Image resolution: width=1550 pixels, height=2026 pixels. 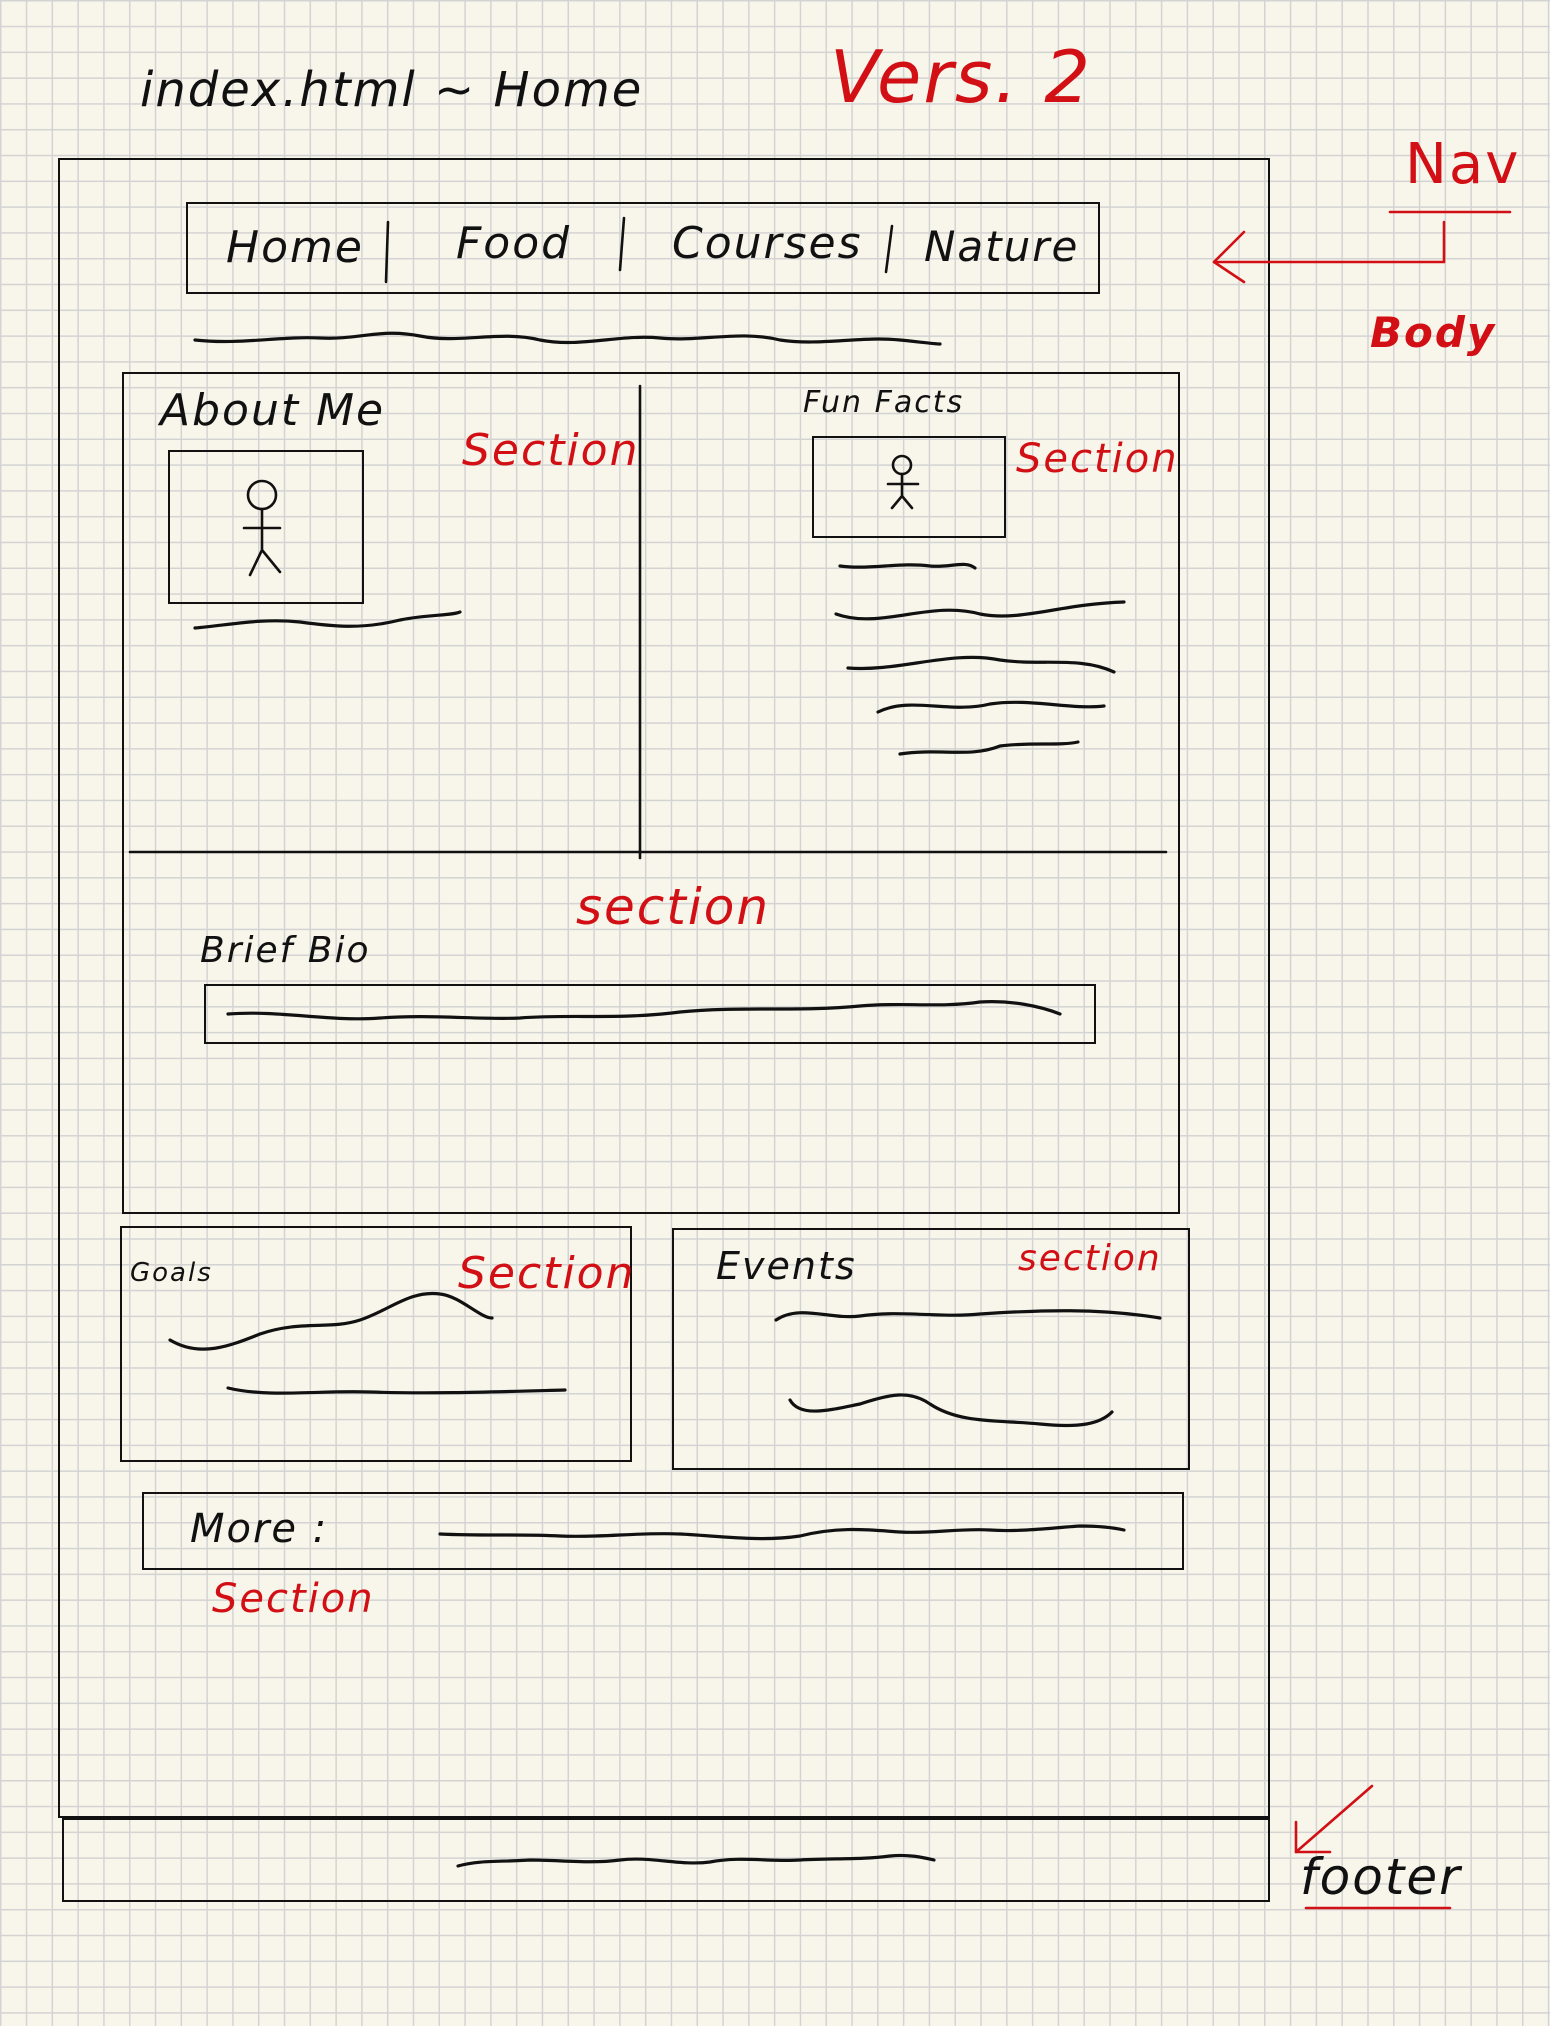 What do you see at coordinates (273, 410) in the screenshot?
I see `about-me-heading: About Me` at bounding box center [273, 410].